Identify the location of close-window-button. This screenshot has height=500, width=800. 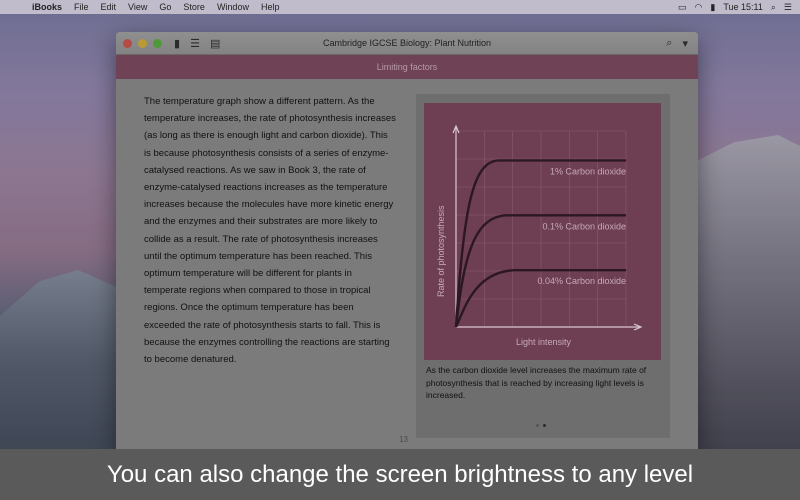
(127, 43).